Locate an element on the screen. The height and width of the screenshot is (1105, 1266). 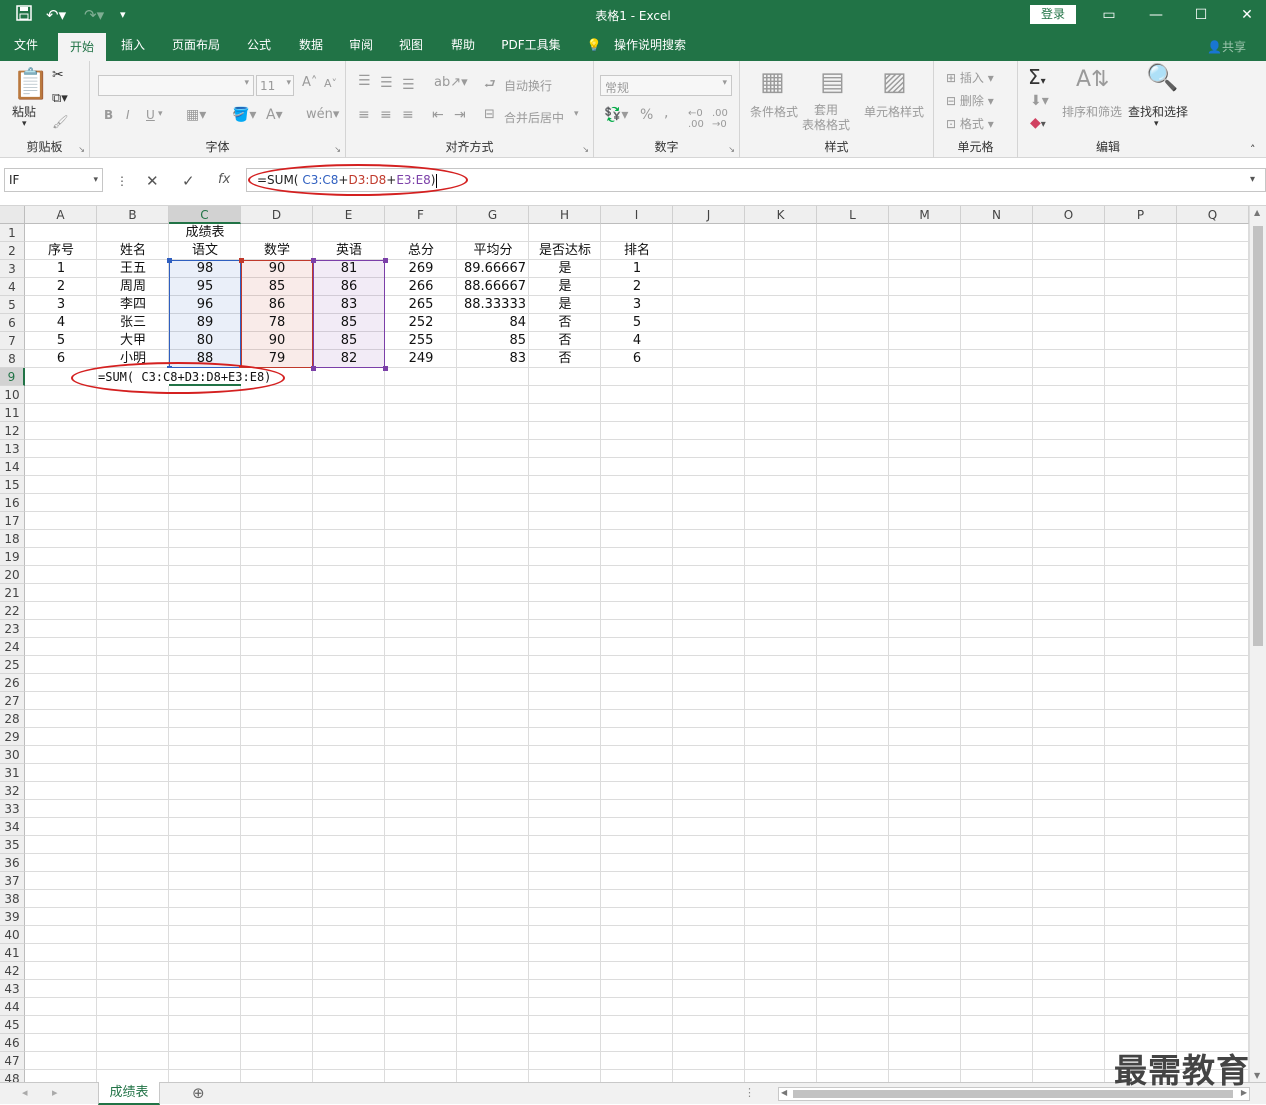
column-header-g: G is located at coordinates (493, 215).